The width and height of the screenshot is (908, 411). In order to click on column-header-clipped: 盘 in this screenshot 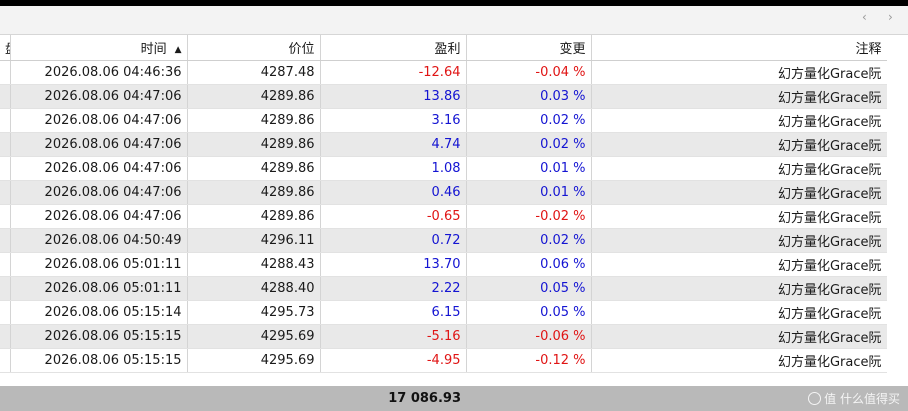, I will do `click(5, 48)`.